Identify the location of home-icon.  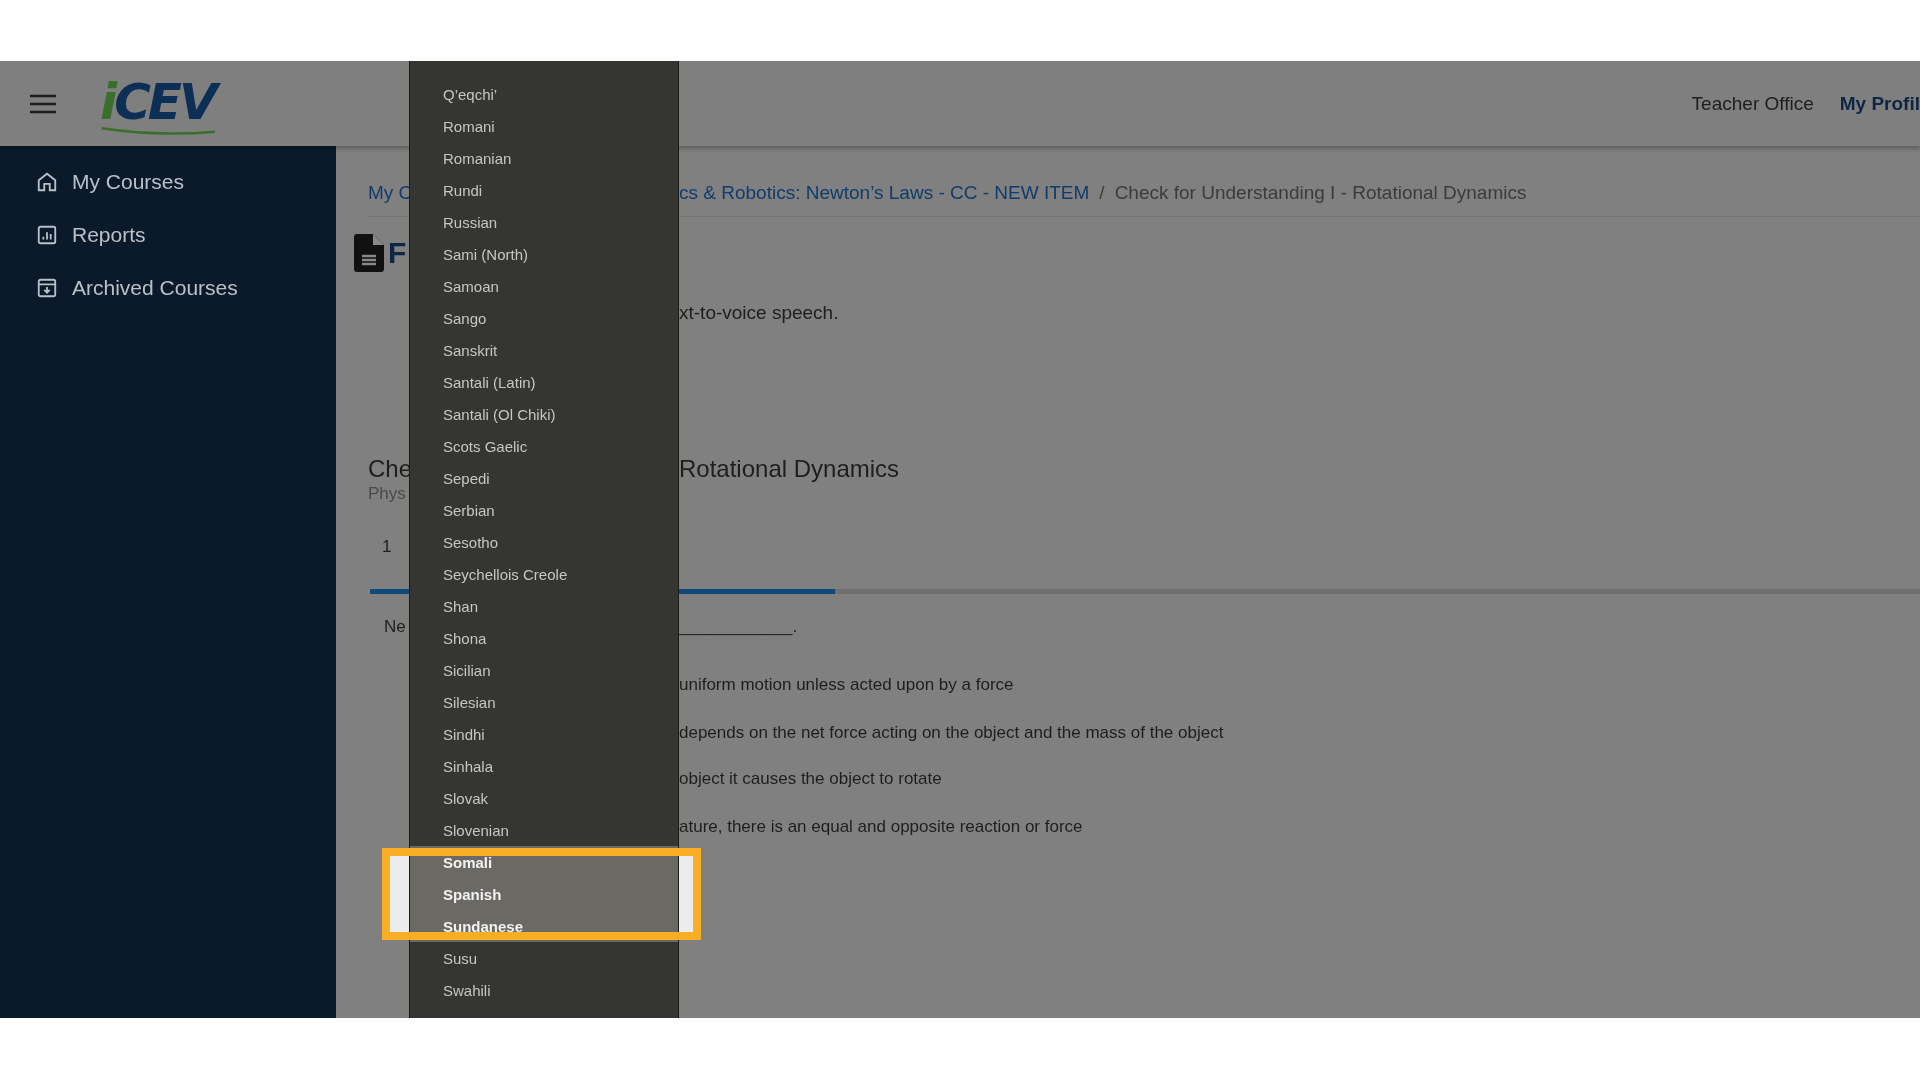
(47, 182).